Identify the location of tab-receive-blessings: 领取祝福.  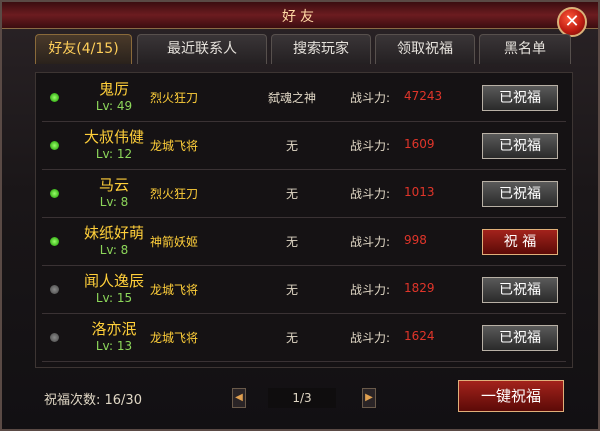
(425, 49).